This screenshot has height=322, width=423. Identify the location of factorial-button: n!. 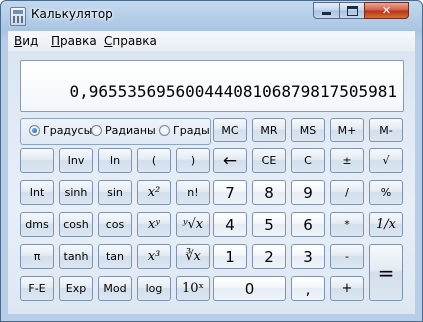
(193, 192).